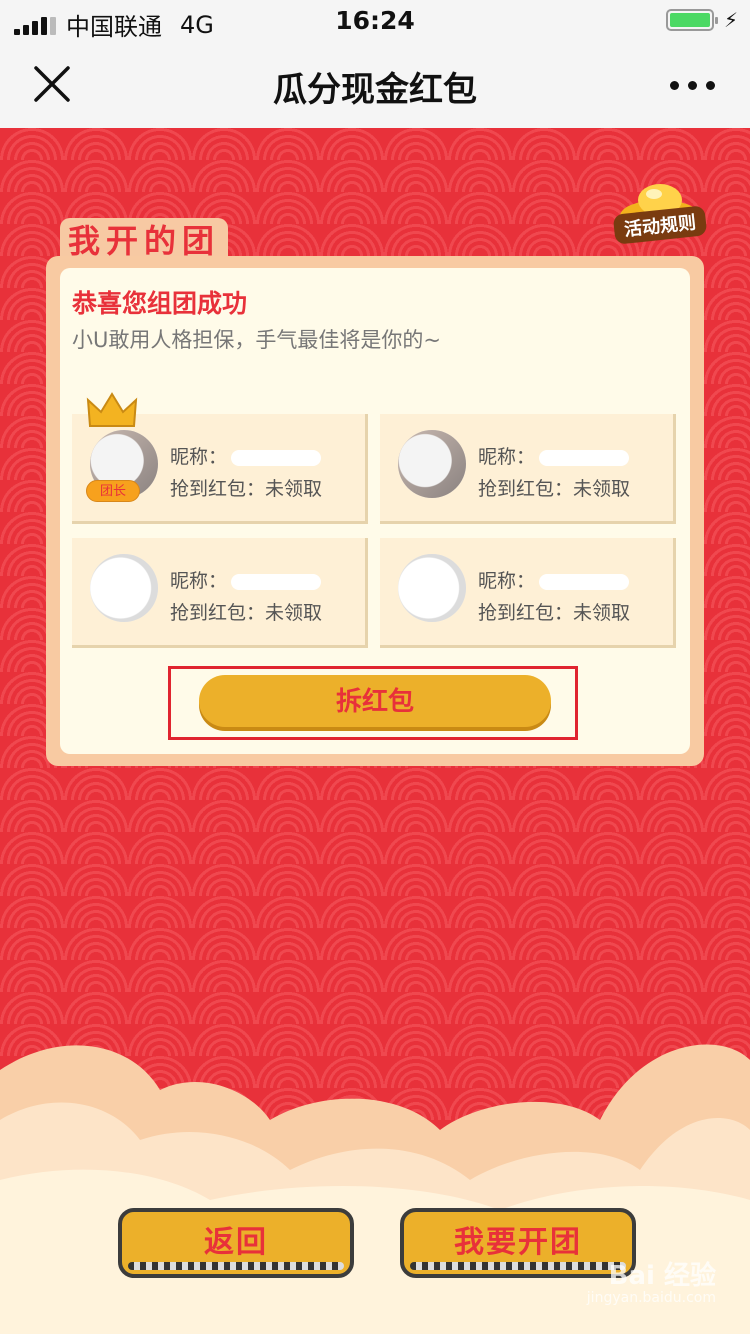 The image size is (750, 1334). I want to click on watermark-brand: Bai 经验, so click(662, 1276).